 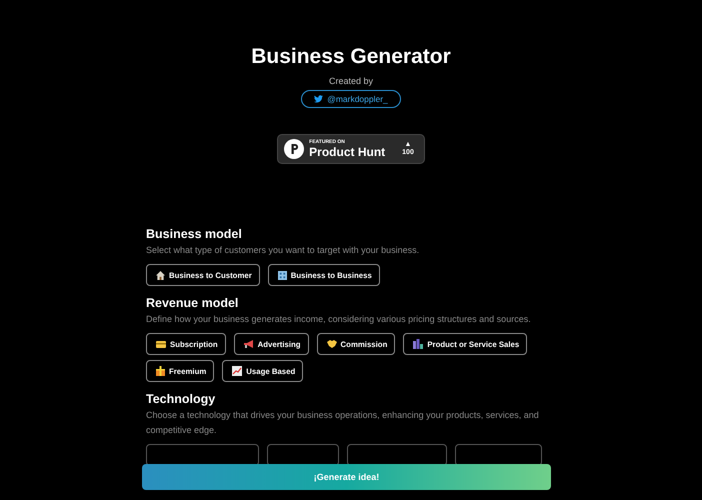 I want to click on section-description: Select what type of customers you want to target with your business., so click(x=283, y=250).